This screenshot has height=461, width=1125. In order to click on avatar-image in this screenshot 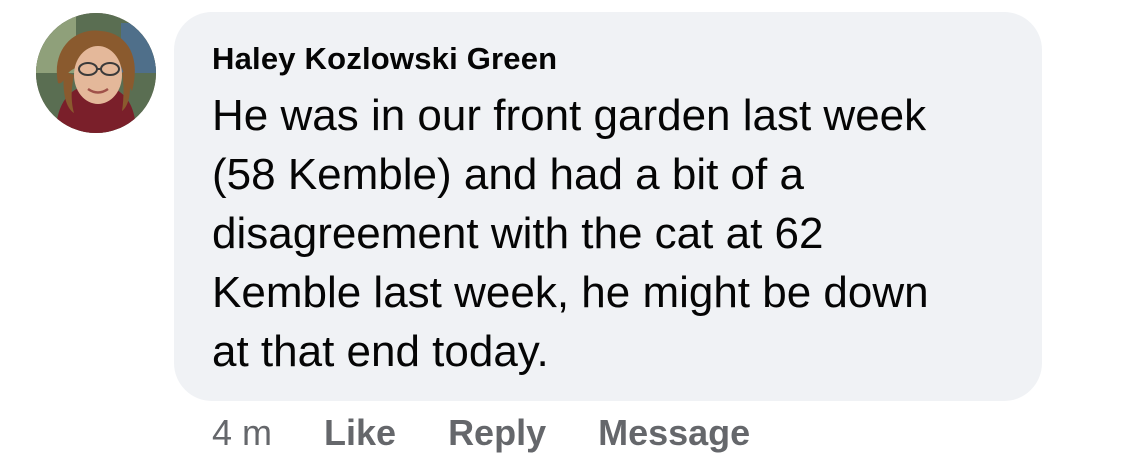, I will do `click(96, 73)`.